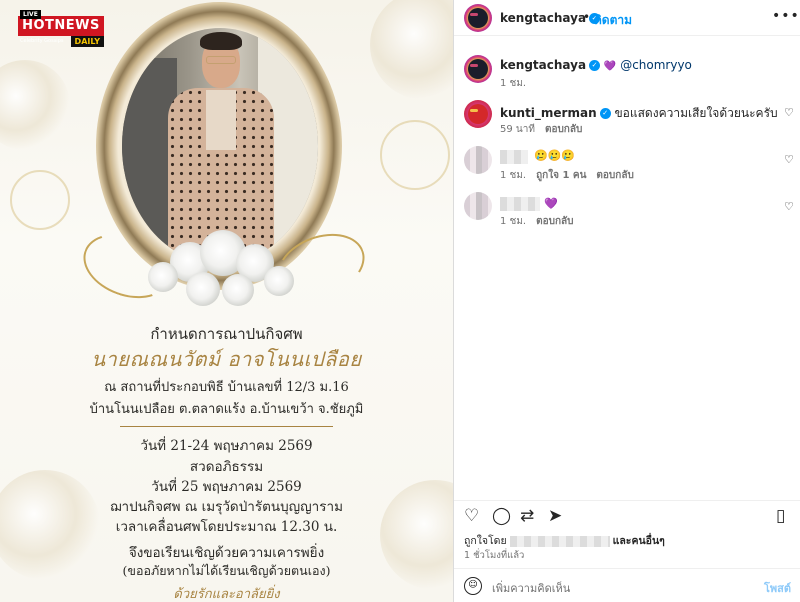 The width and height of the screenshot is (800, 602). Describe the element at coordinates (35, 105) in the screenshot. I see `decor-flower-tl` at that location.